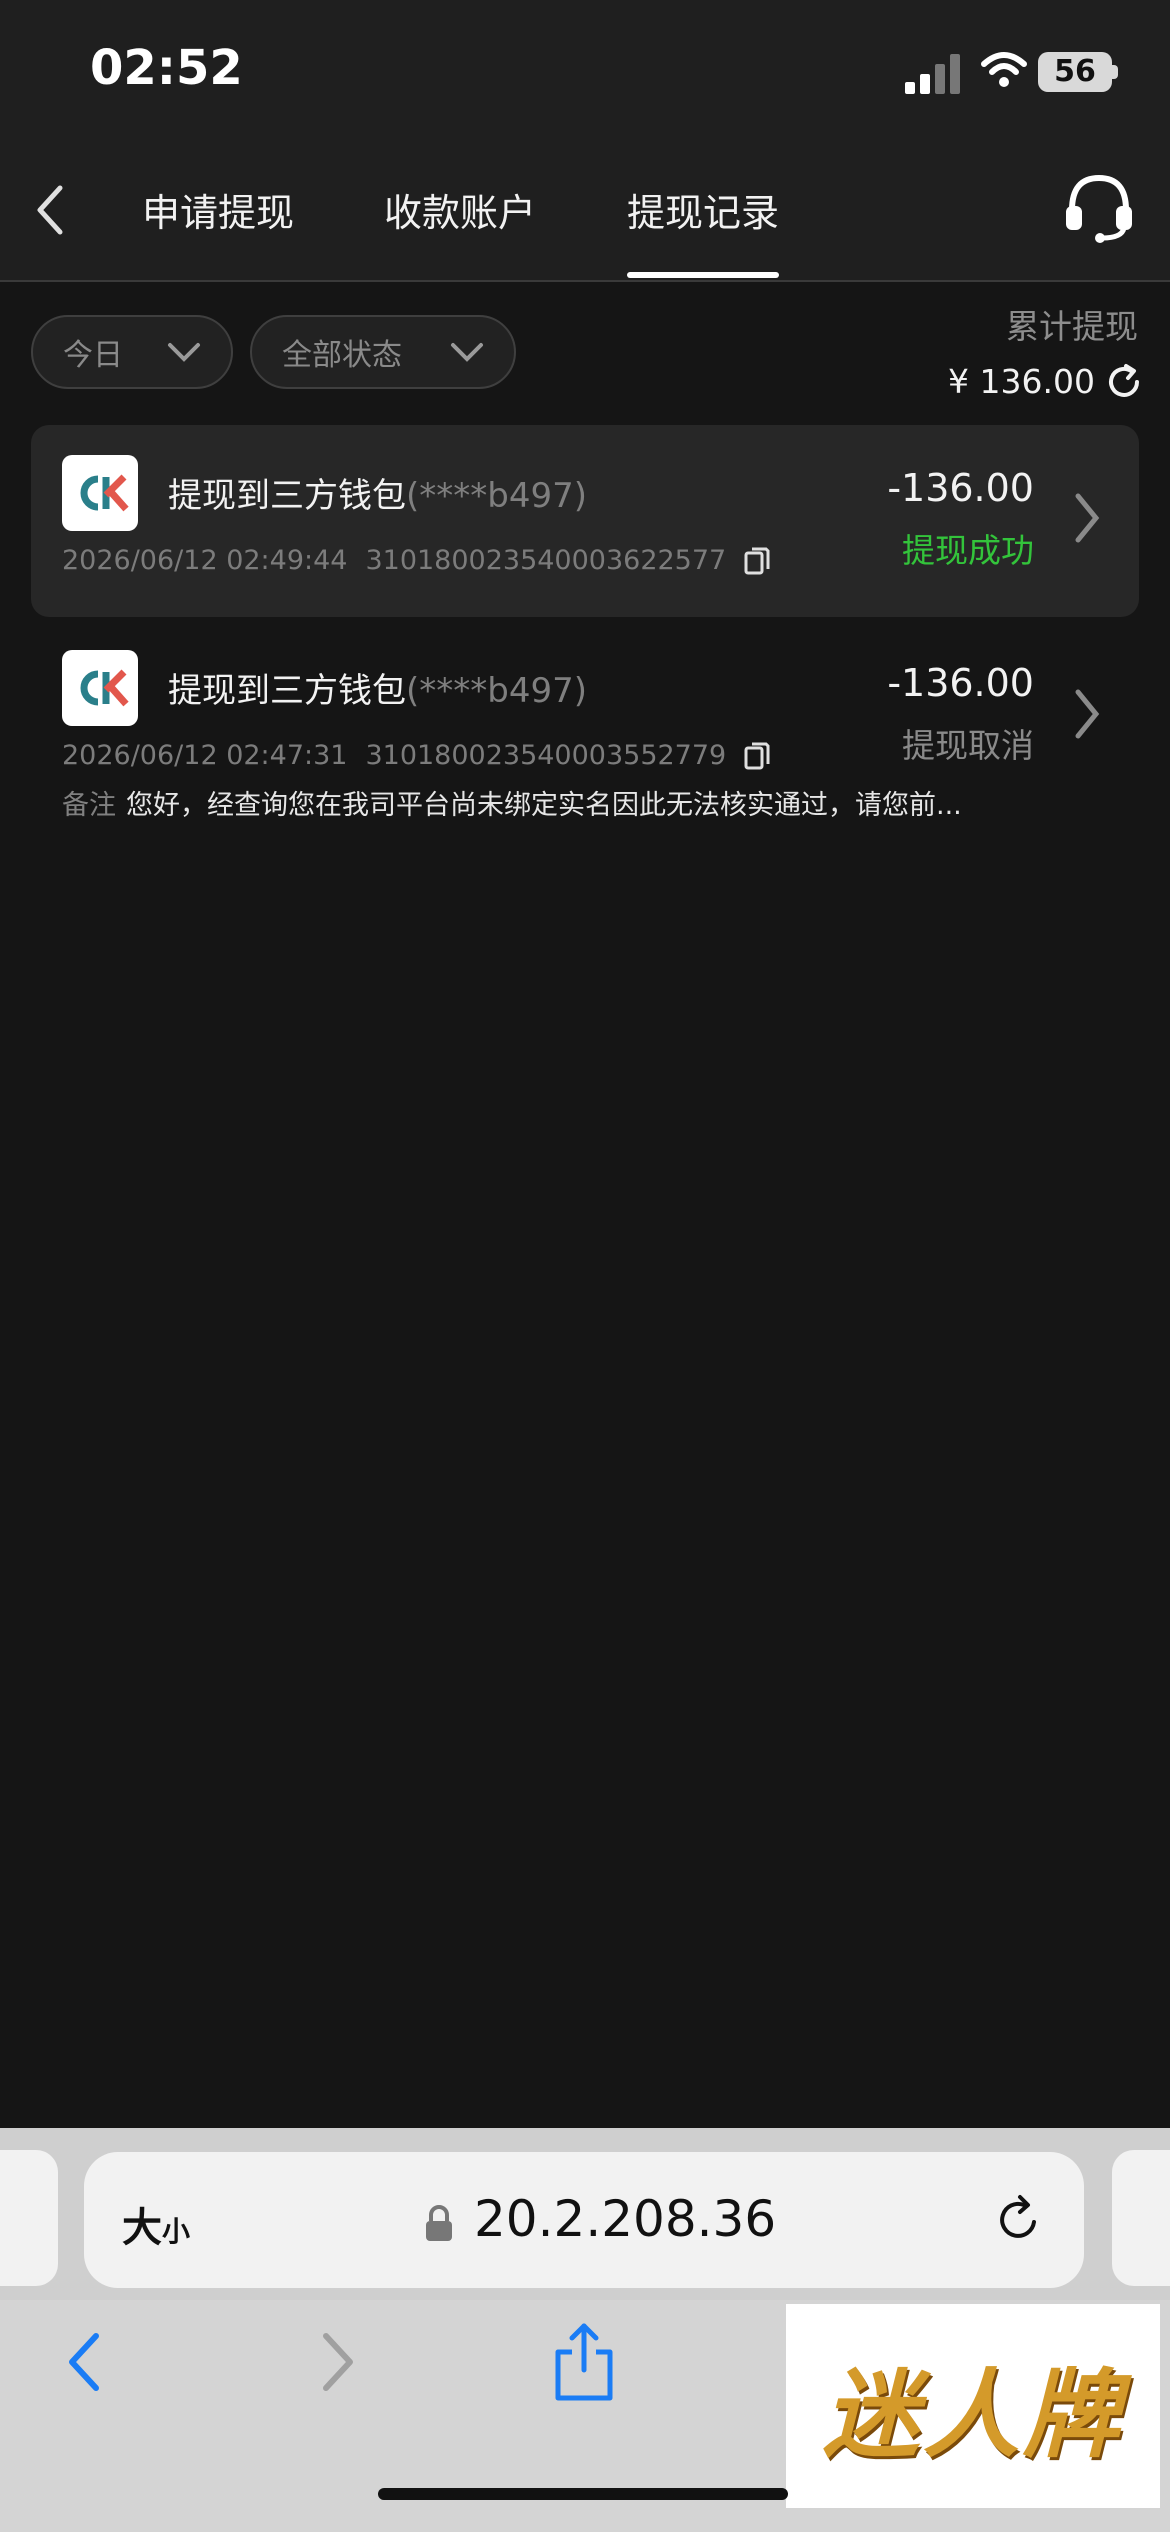 Image resolution: width=1170 pixels, height=2532 pixels. What do you see at coordinates (585, 521) in the screenshot?
I see `withdraw-record-card` at bounding box center [585, 521].